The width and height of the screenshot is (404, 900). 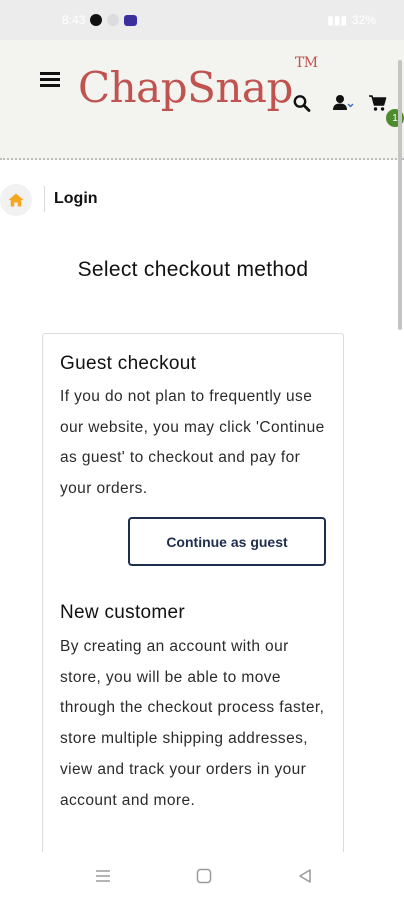 I want to click on recents-icon, so click(x=103, y=876).